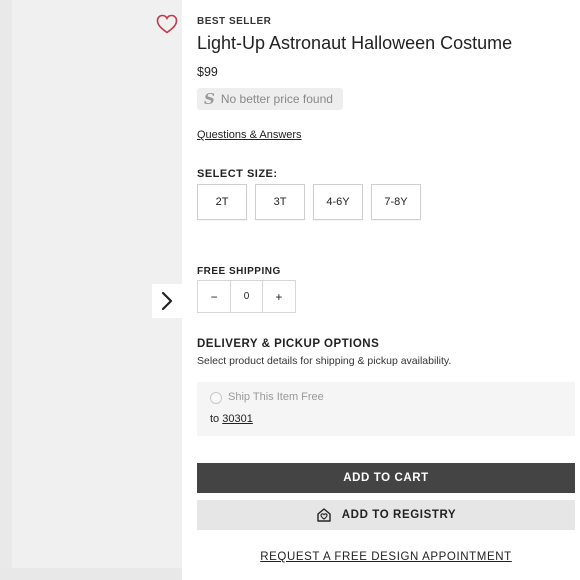  Describe the element at coordinates (396, 202) in the screenshot. I see `size-option-7-8y: 7-8Y` at that location.